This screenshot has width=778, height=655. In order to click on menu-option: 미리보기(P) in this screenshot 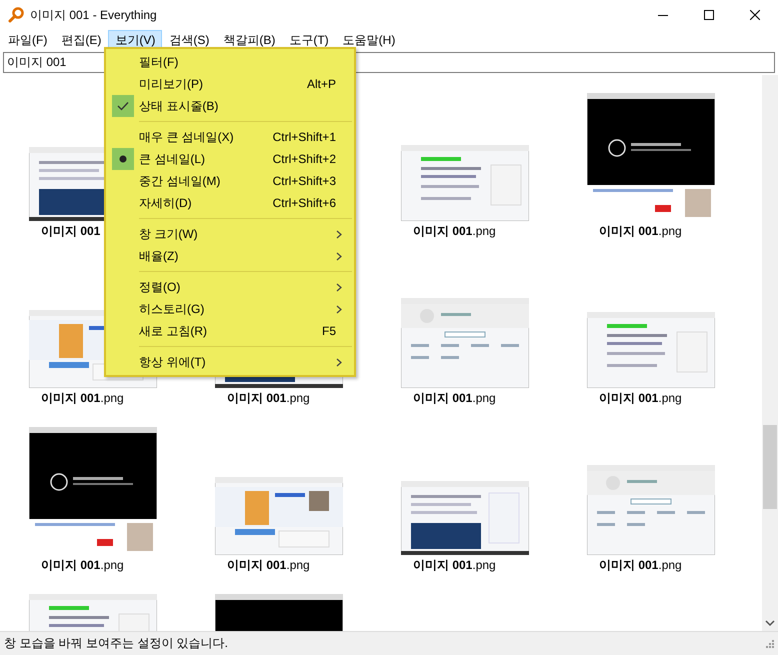, I will do `click(223, 84)`.